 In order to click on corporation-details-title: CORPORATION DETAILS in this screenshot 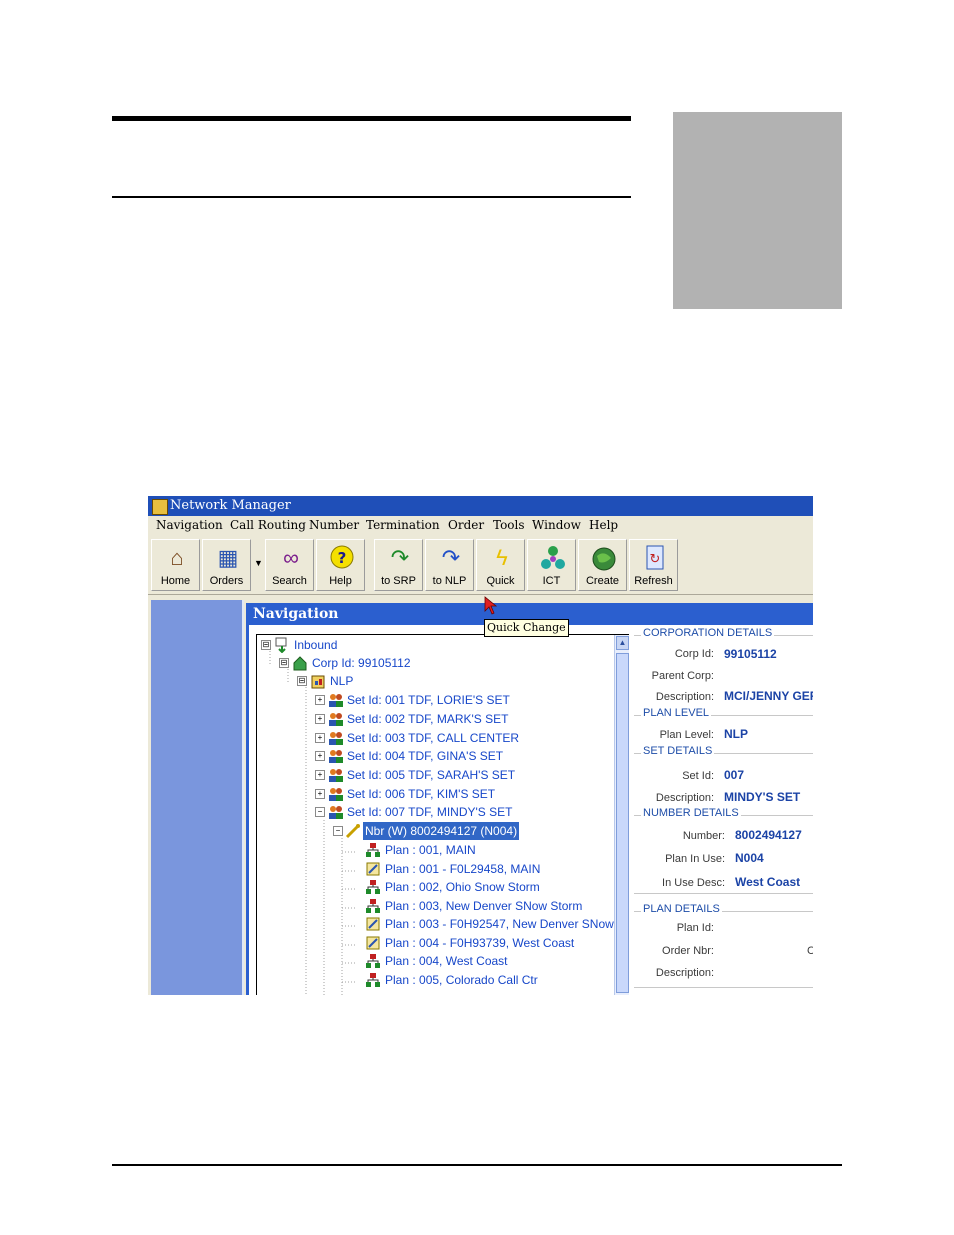, I will do `click(708, 633)`.